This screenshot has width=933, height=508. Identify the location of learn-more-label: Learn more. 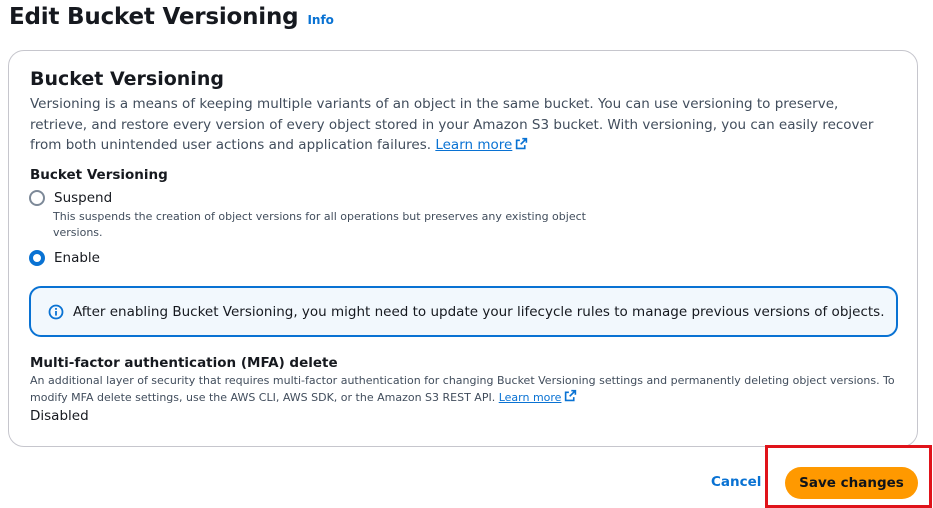
(474, 145).